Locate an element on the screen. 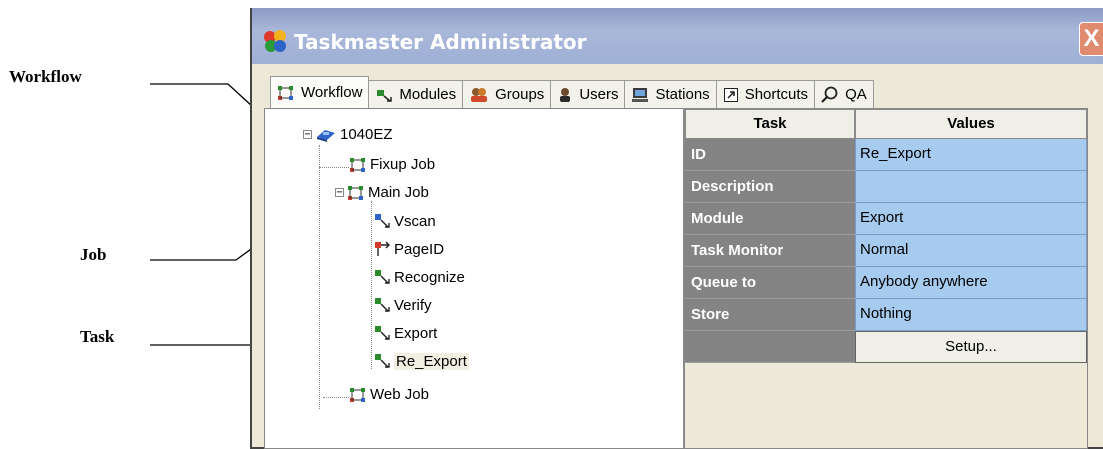 This screenshot has height=449, width=1103. tab-label: Modules is located at coordinates (428, 94).